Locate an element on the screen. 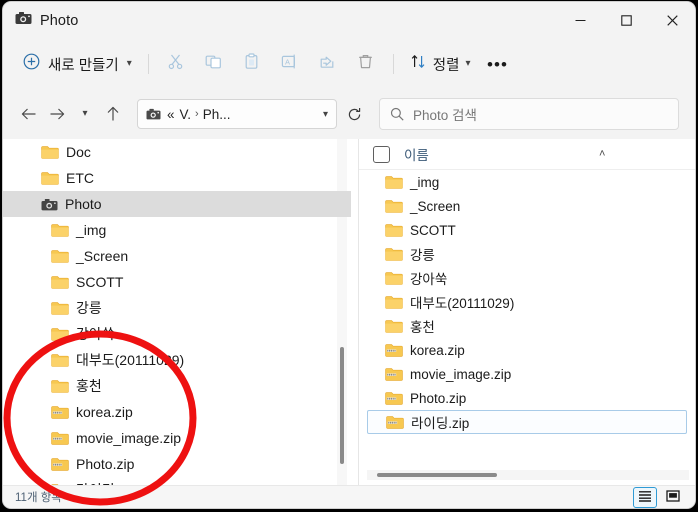  file-list-row: 강릉 is located at coordinates (527, 254).